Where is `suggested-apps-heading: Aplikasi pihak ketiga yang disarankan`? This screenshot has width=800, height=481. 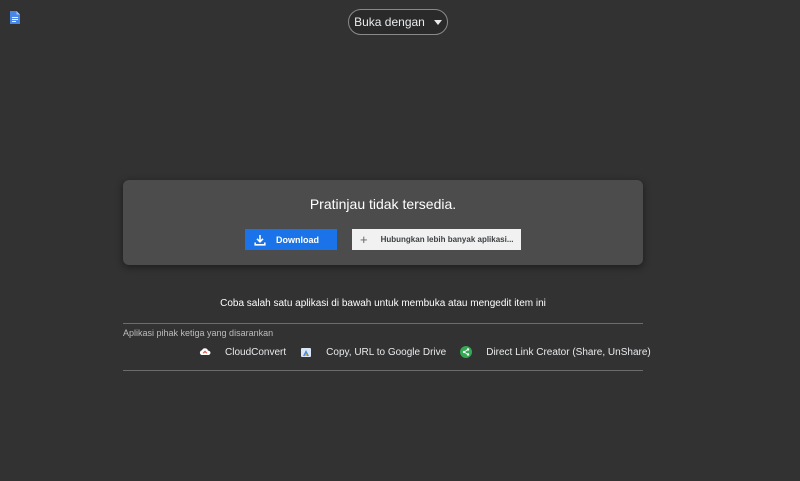
suggested-apps-heading: Aplikasi pihak ketiga yang disarankan is located at coordinates (198, 333).